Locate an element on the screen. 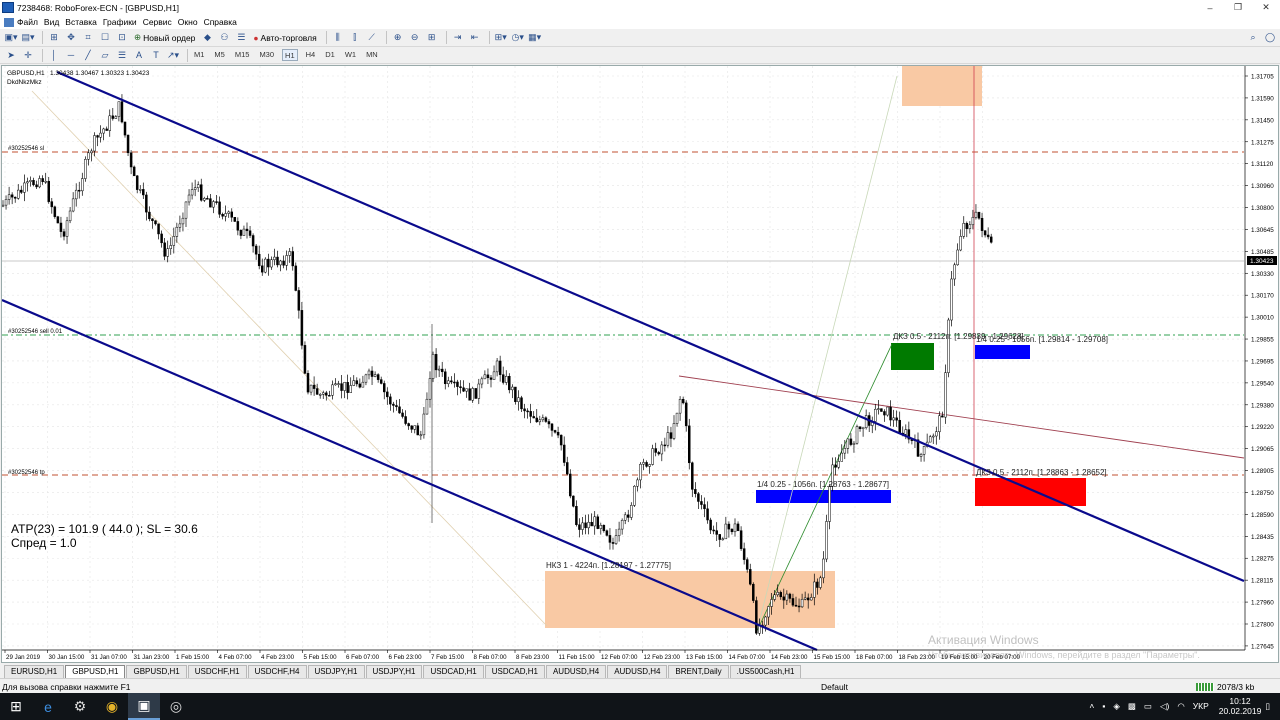 The height and width of the screenshot is (720, 1280). tray-app-icon: ▪ is located at coordinates (1103, 706).